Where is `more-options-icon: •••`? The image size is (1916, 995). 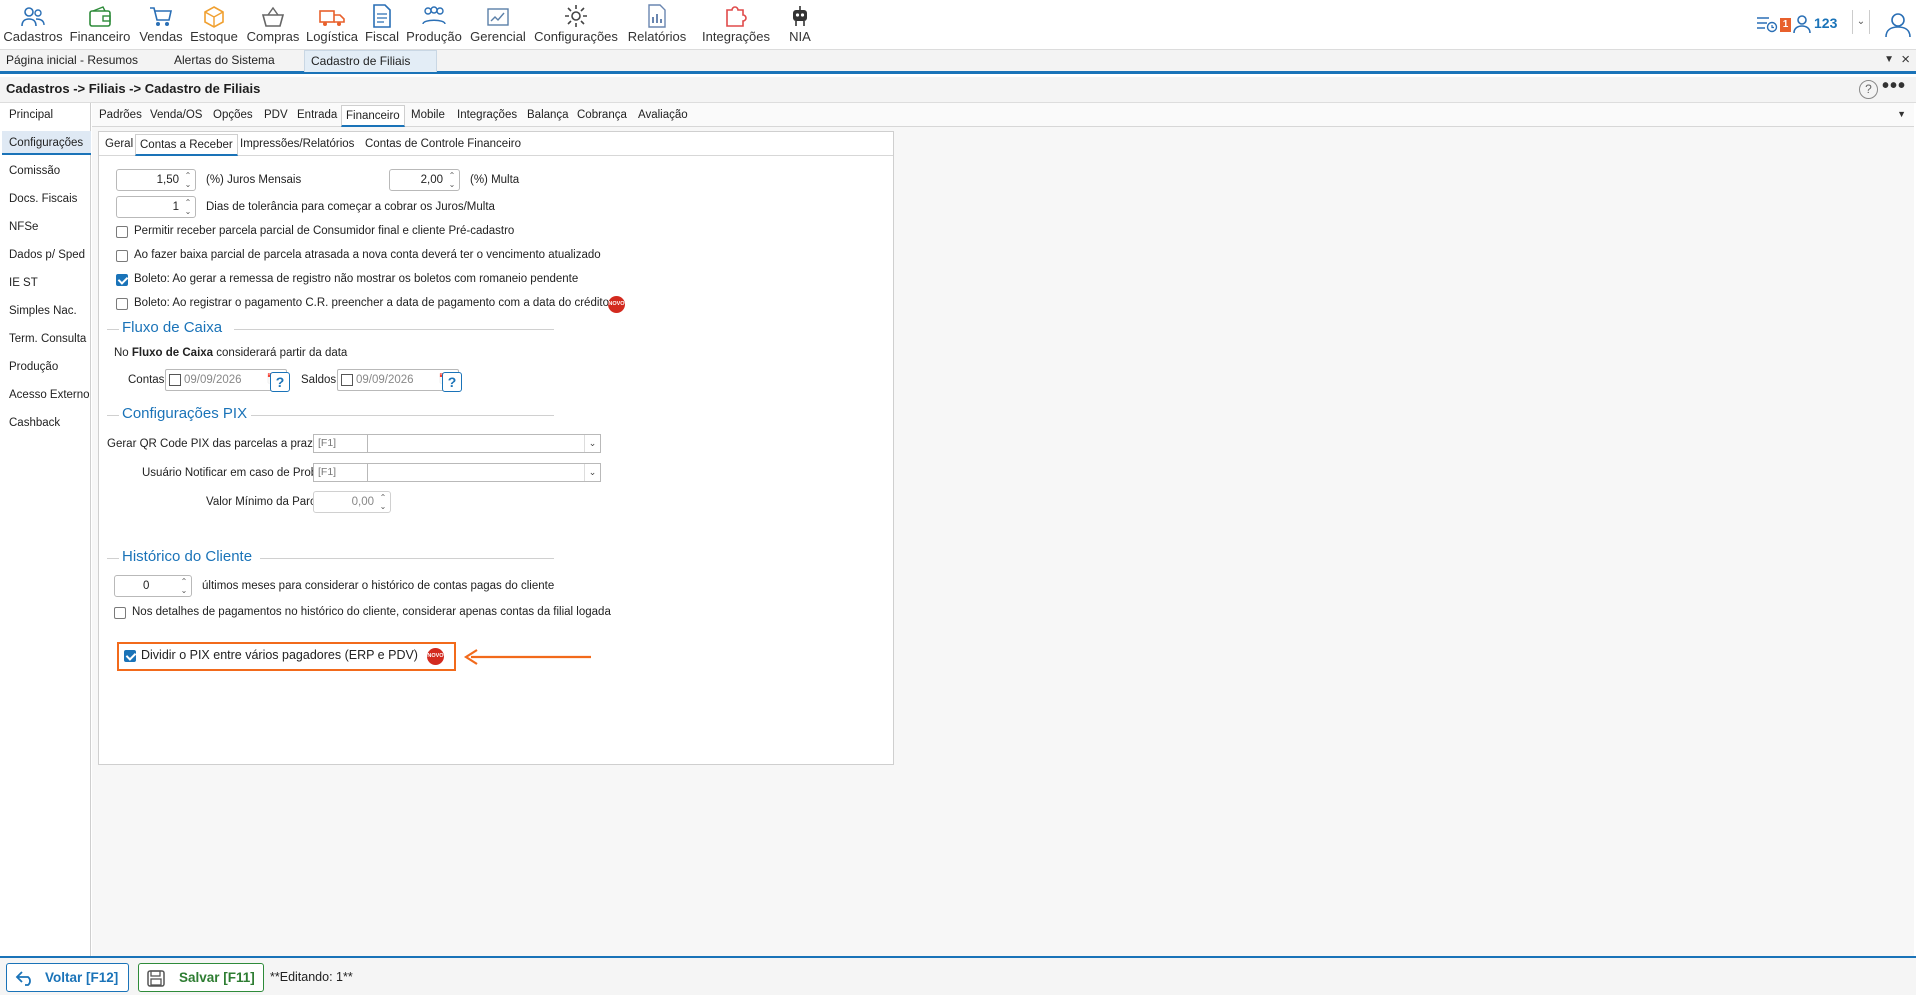
more-options-icon: ••• is located at coordinates (1894, 86).